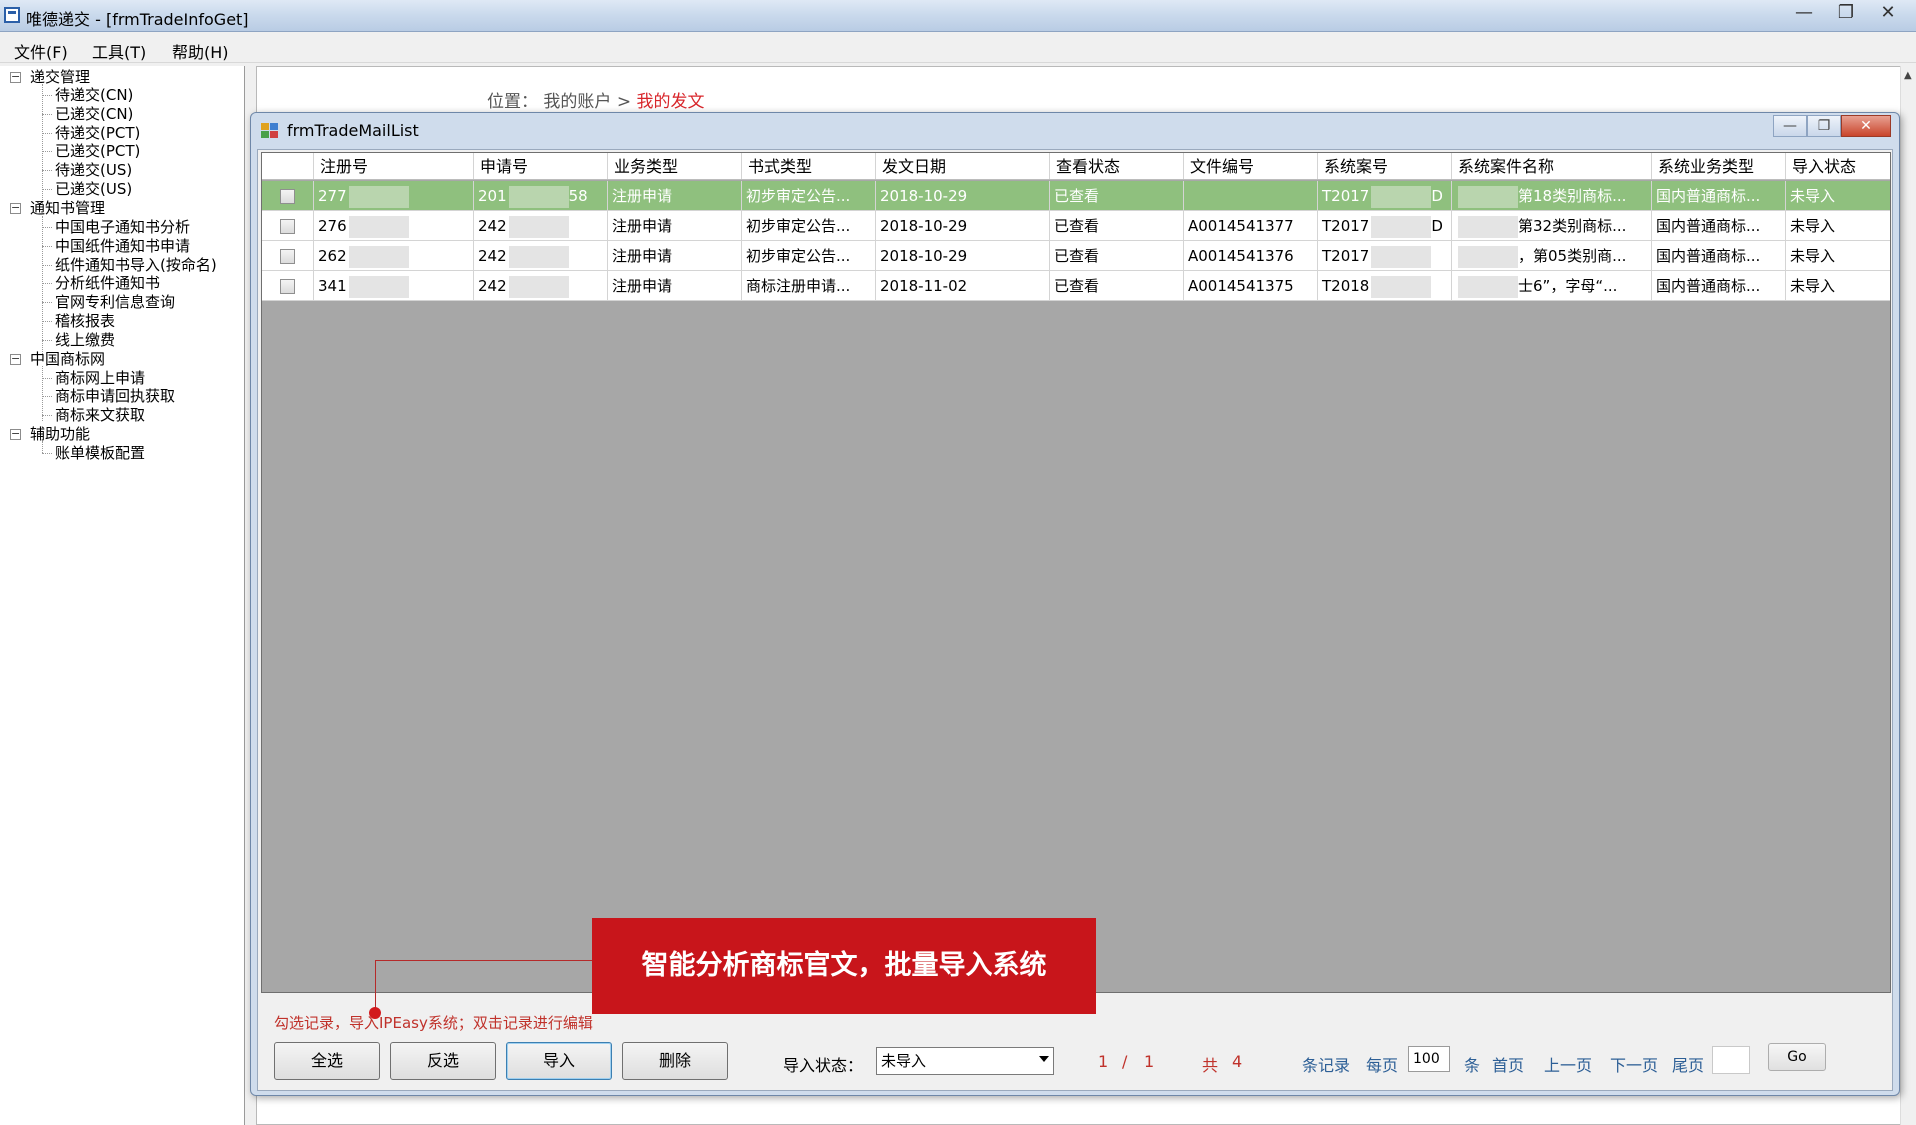 This screenshot has height=1125, width=1916. Describe the element at coordinates (85, 340) in the screenshot. I see `tree-item-online-payment: 线上缴费` at that location.